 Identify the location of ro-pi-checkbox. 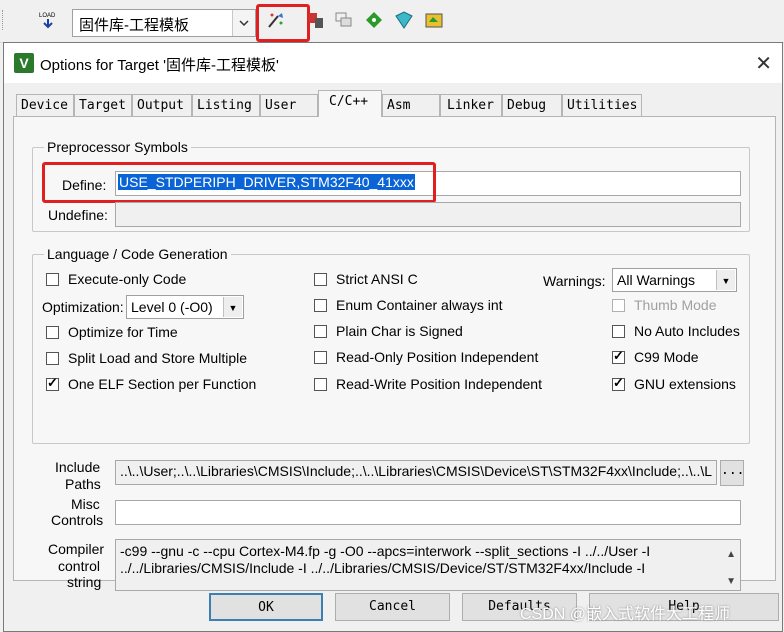
(320, 357).